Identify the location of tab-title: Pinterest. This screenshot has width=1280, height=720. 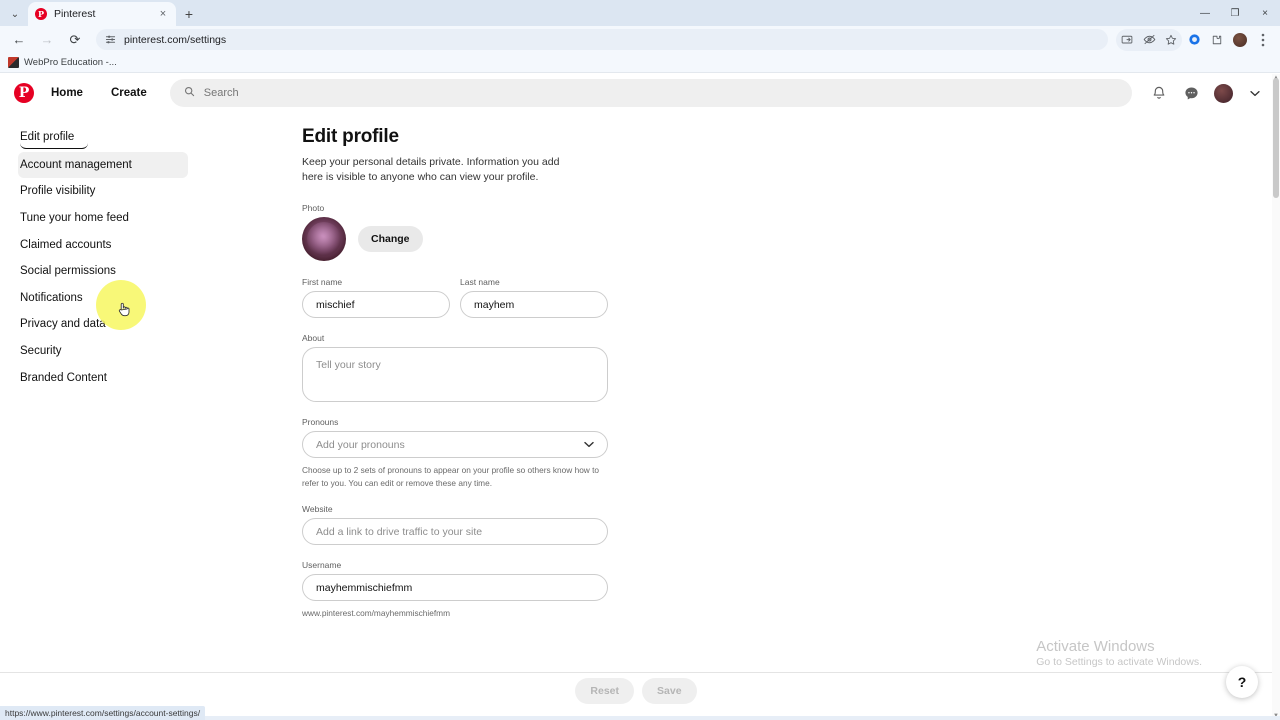
(75, 14).